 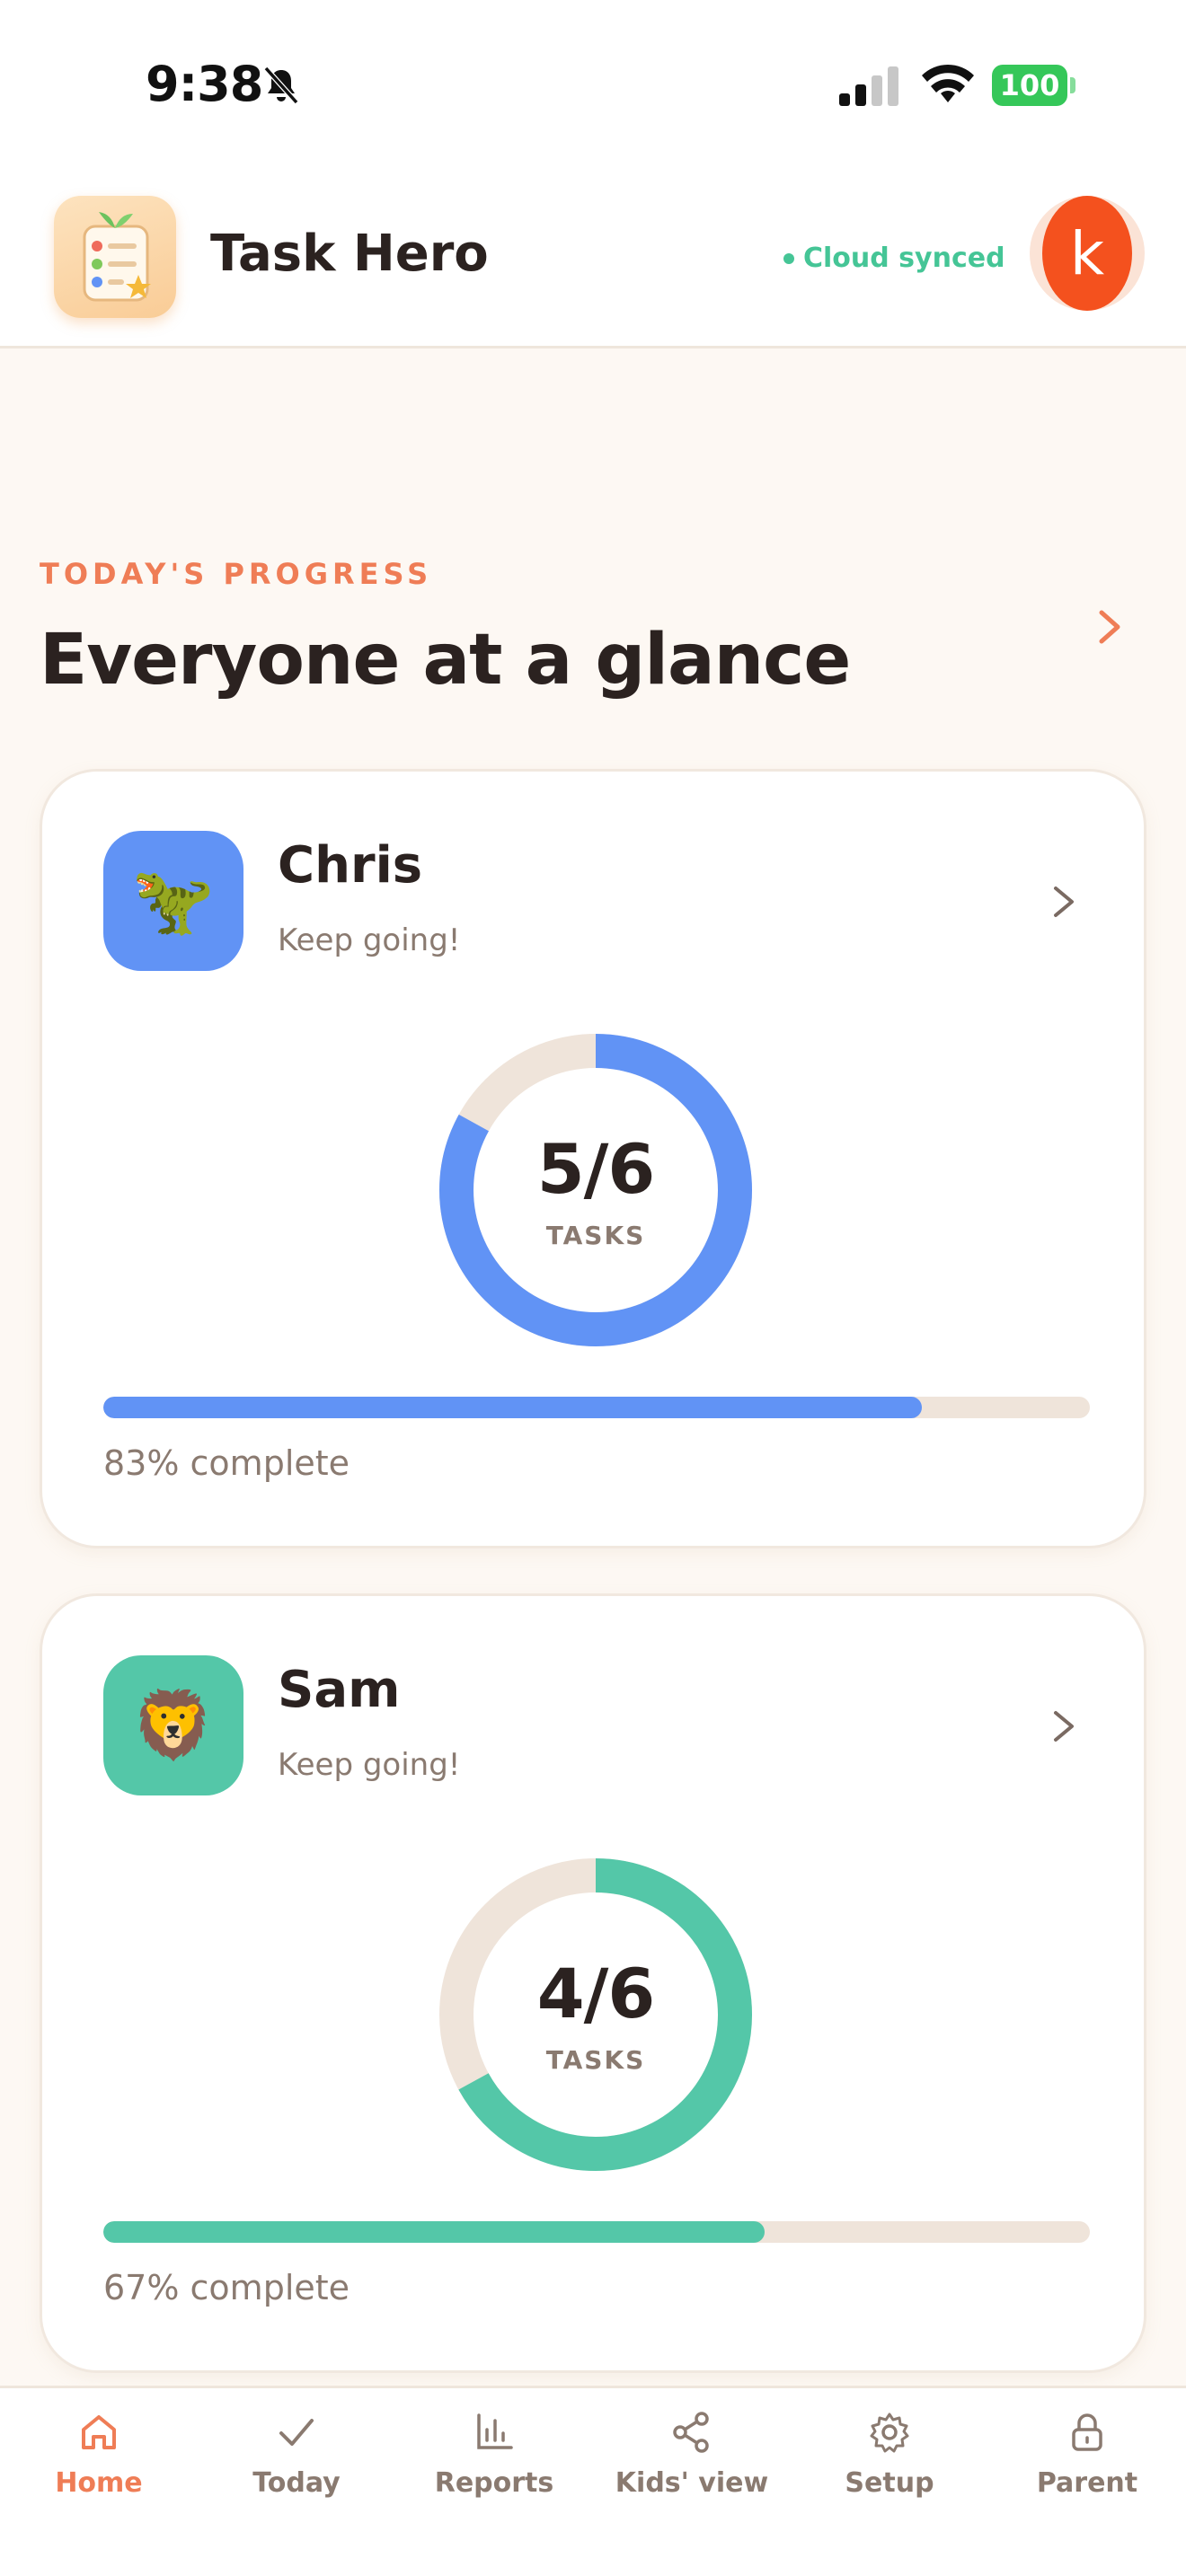 What do you see at coordinates (1072, 85) in the screenshot?
I see `battery-cap` at bounding box center [1072, 85].